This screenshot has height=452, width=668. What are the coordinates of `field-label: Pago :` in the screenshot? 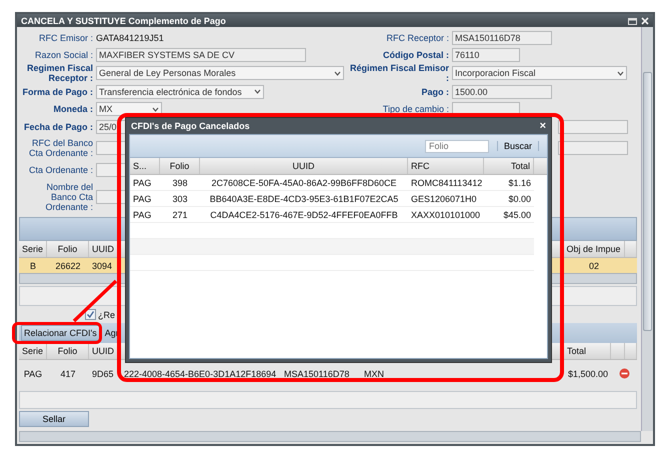 It's located at (435, 91).